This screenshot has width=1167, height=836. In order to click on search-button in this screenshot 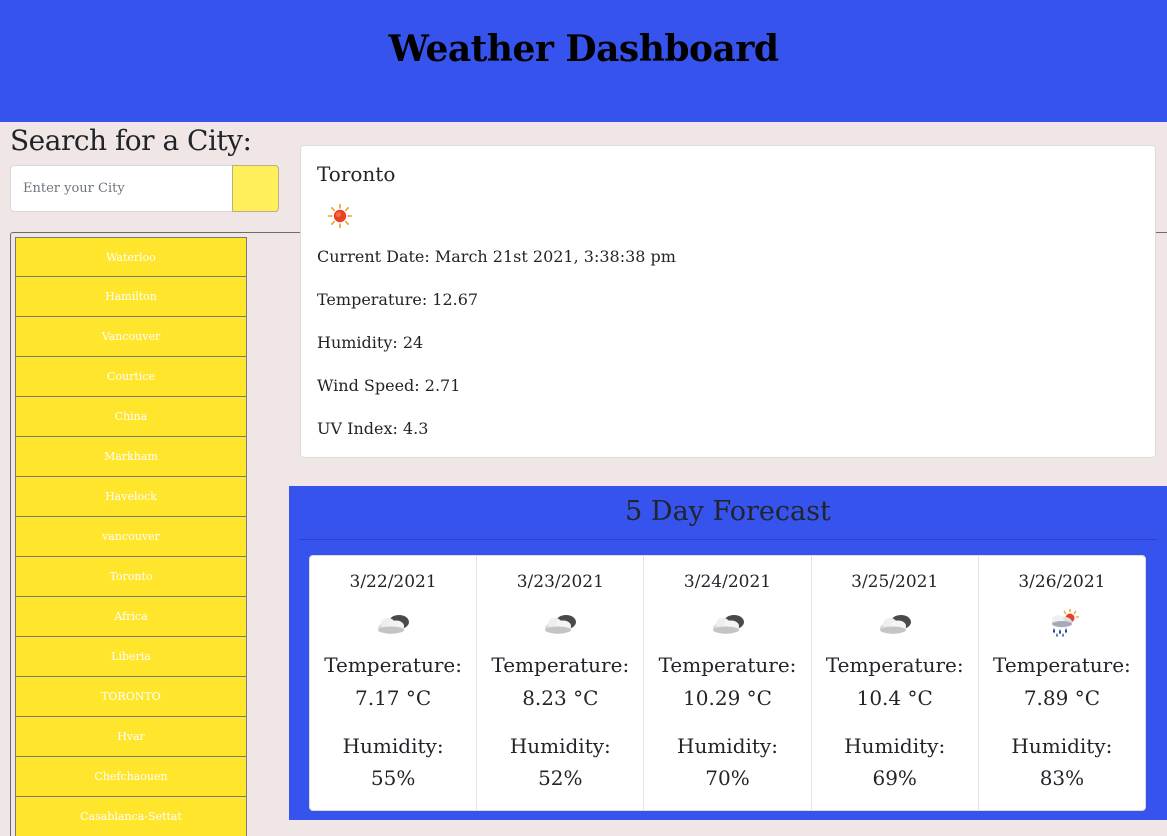, I will do `click(255, 188)`.